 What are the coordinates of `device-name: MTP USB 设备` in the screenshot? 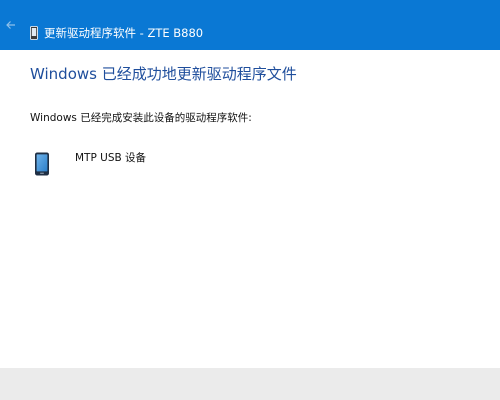 It's located at (111, 158).